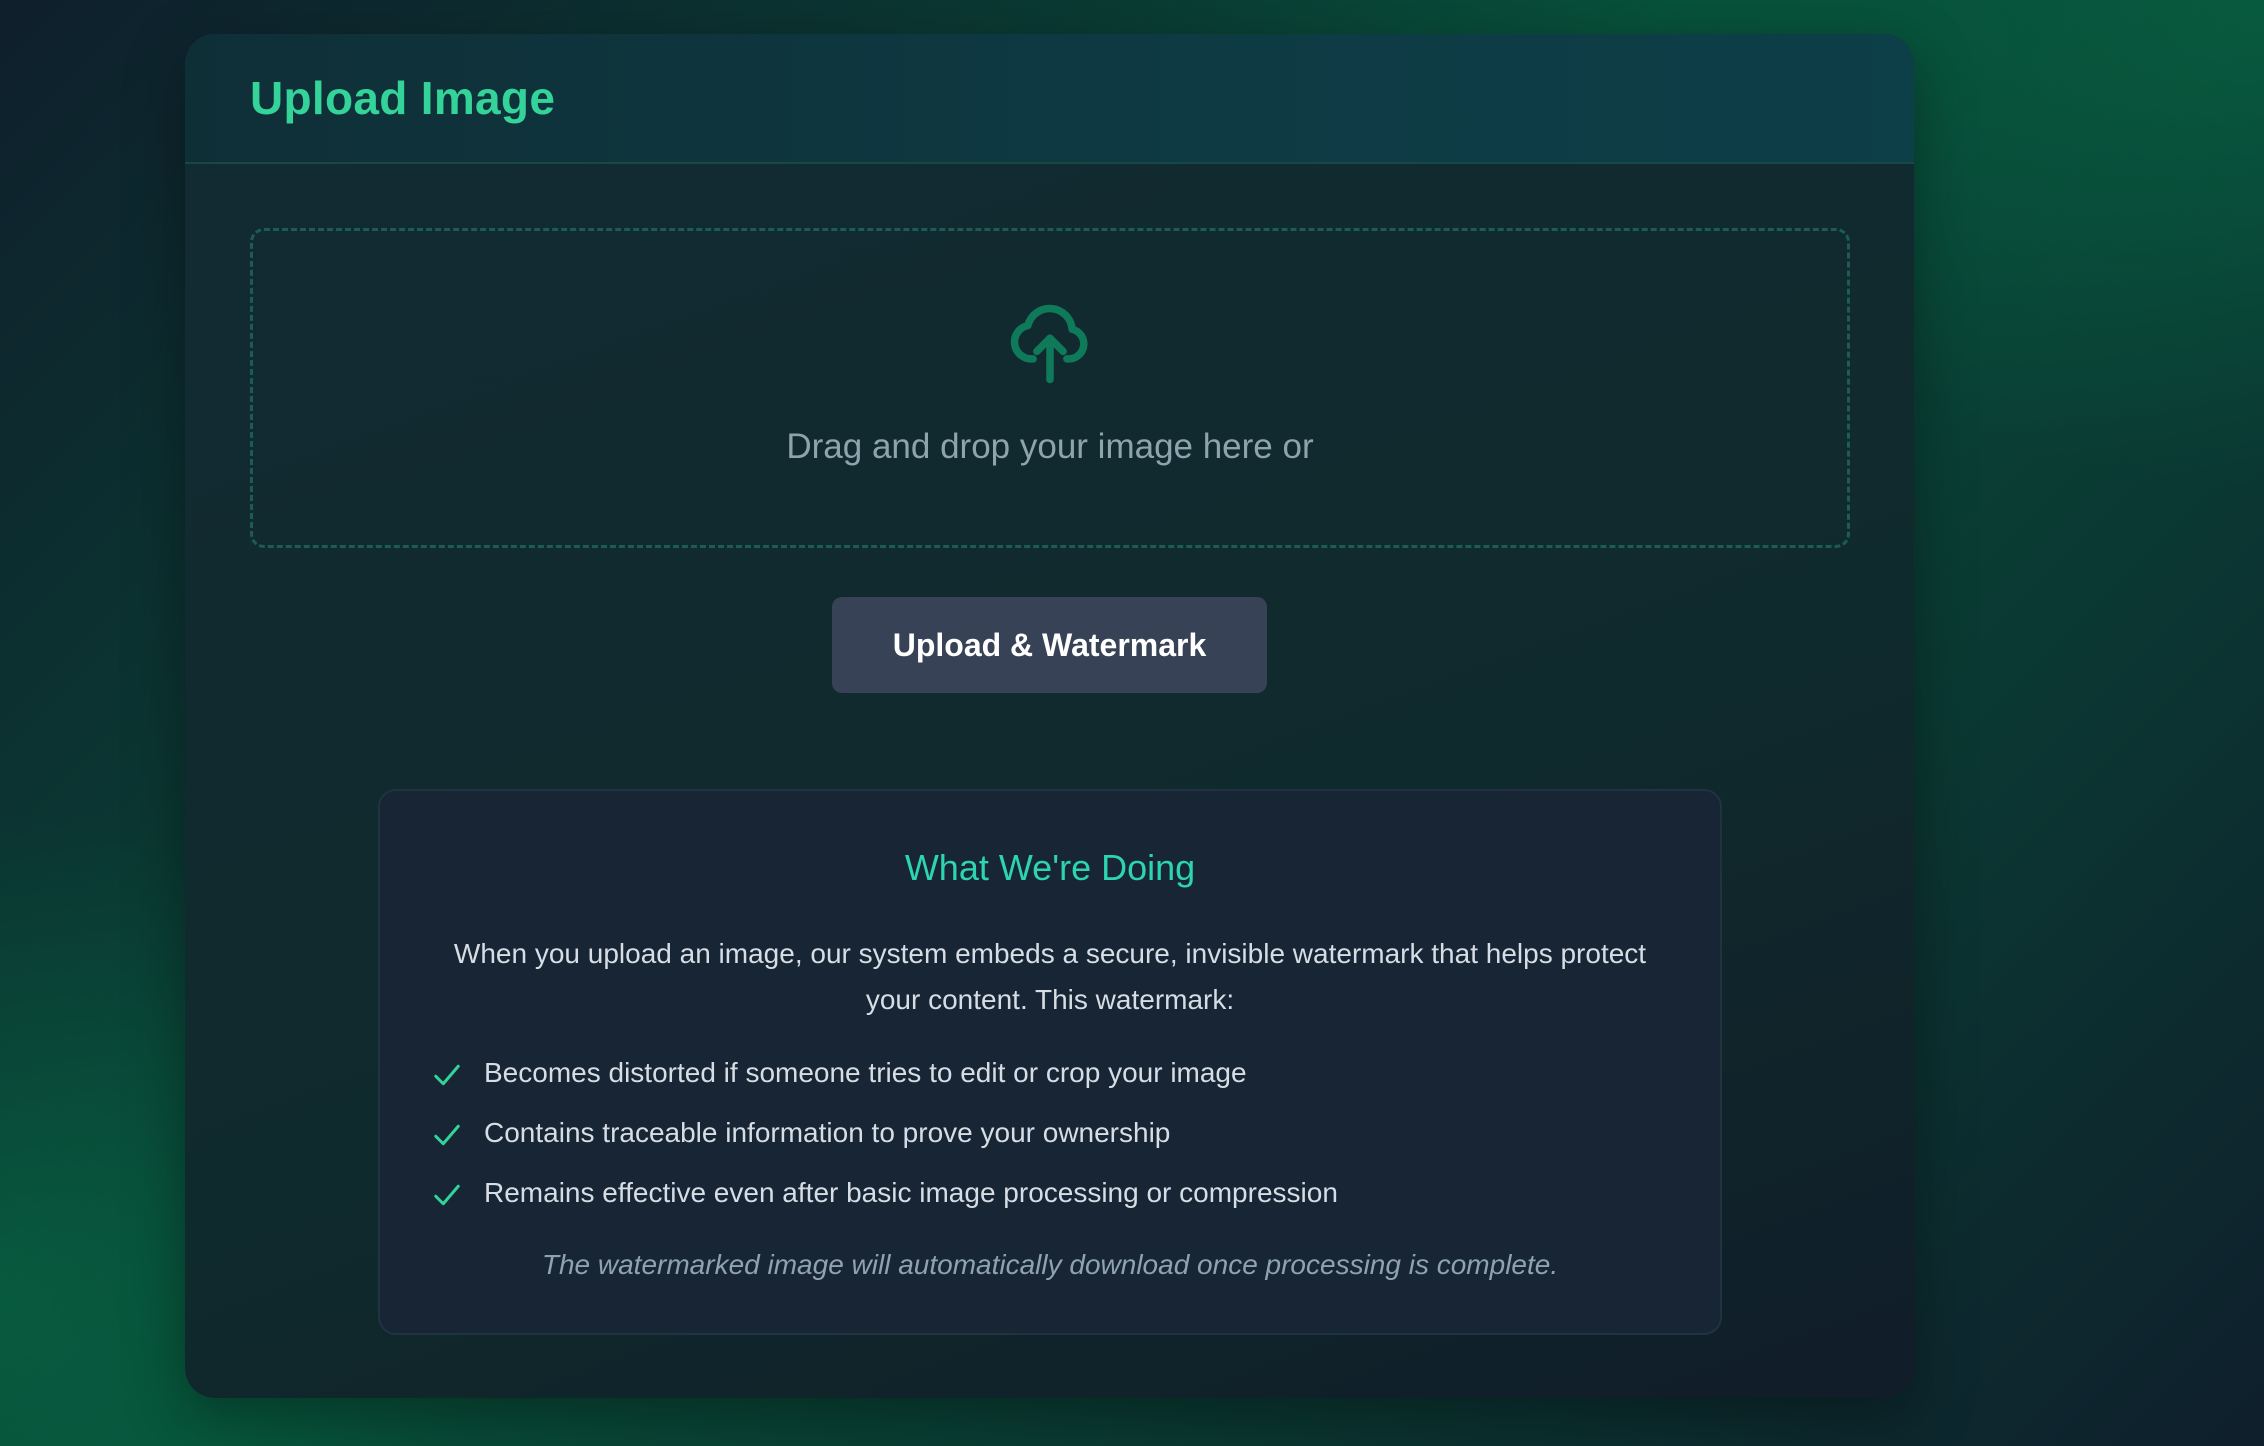 The width and height of the screenshot is (2264, 1446). What do you see at coordinates (1049, 344) in the screenshot?
I see `cloud-upload-icon` at bounding box center [1049, 344].